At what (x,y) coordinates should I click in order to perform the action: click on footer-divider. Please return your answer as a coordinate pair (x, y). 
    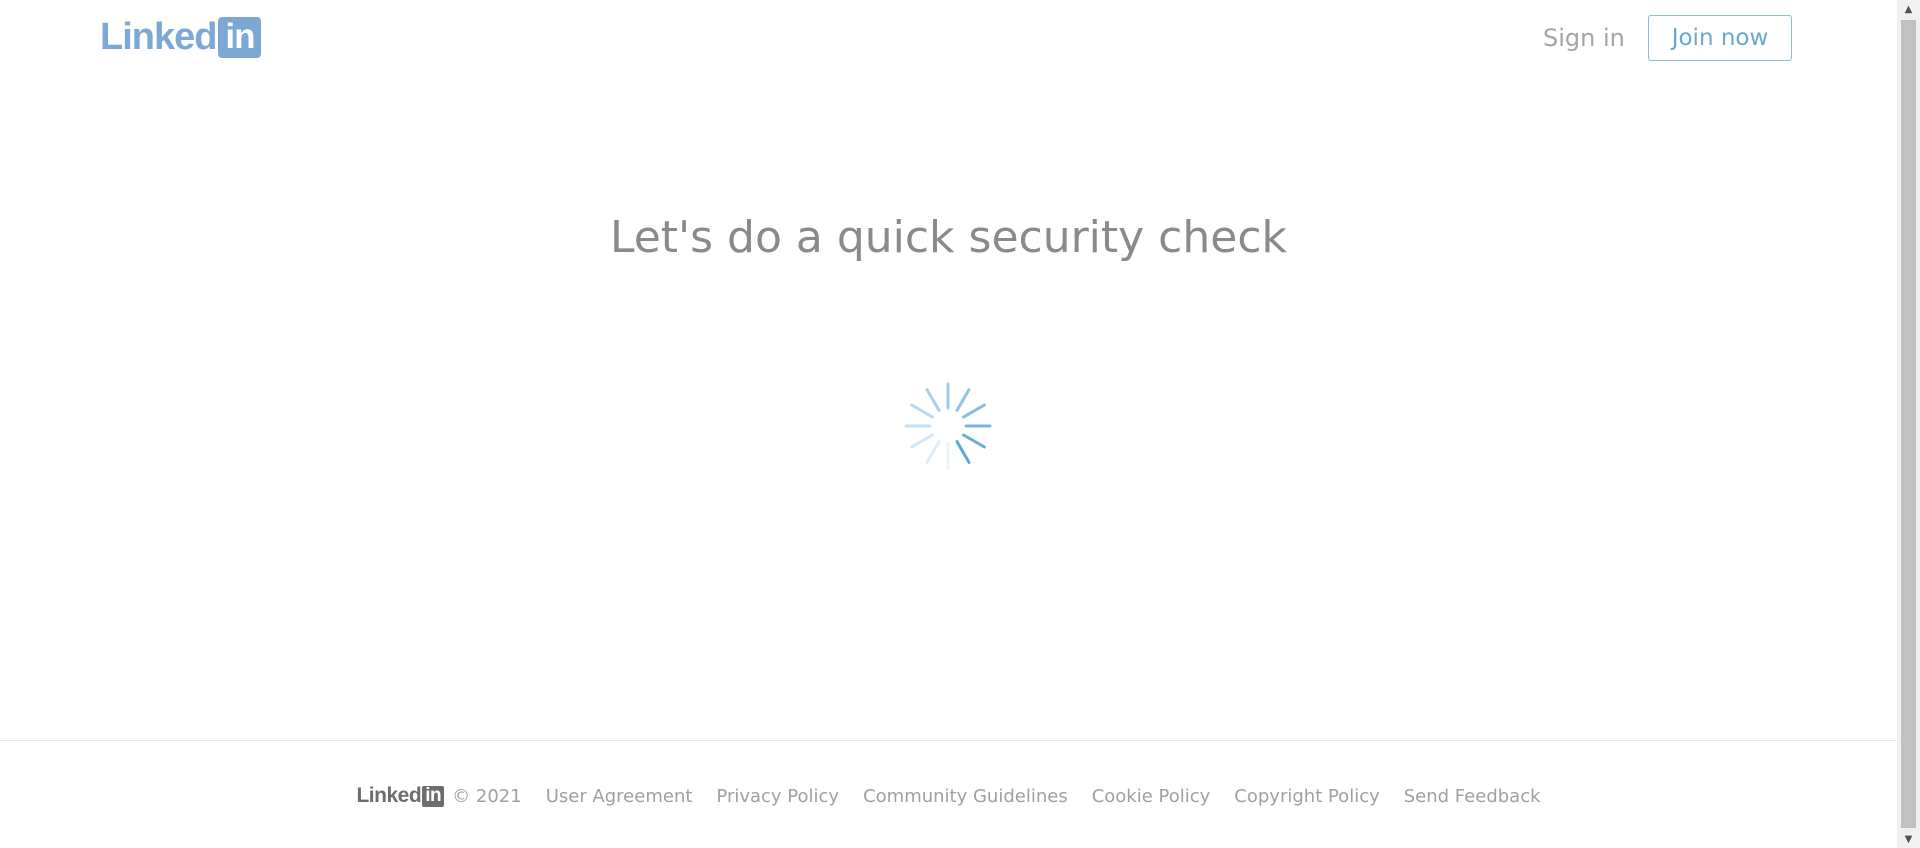
    Looking at the image, I should click on (948, 740).